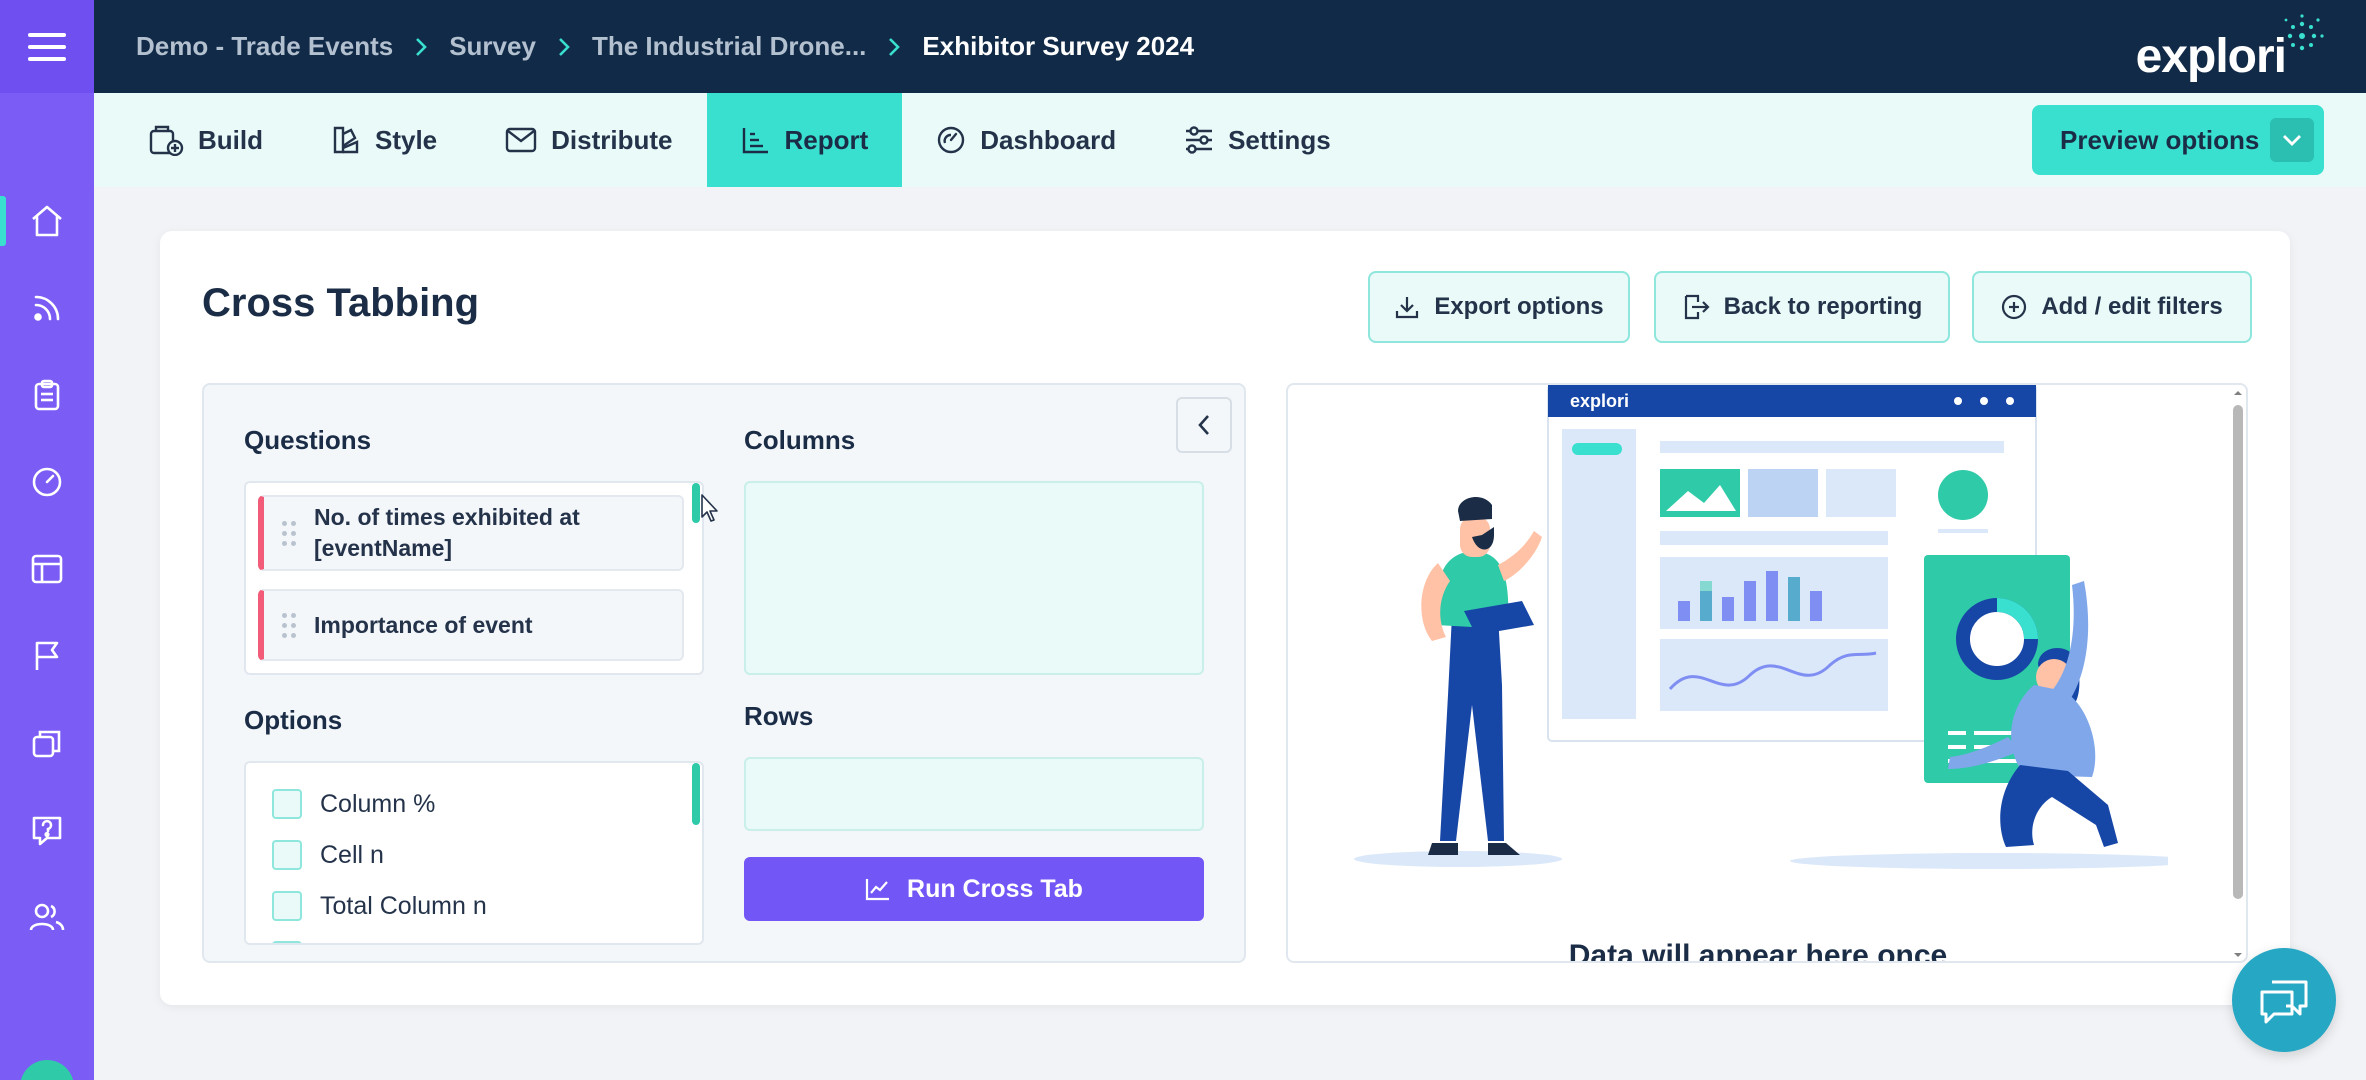 This screenshot has width=2366, height=1080. What do you see at coordinates (877, 890) in the screenshot?
I see `trend-chart-icon` at bounding box center [877, 890].